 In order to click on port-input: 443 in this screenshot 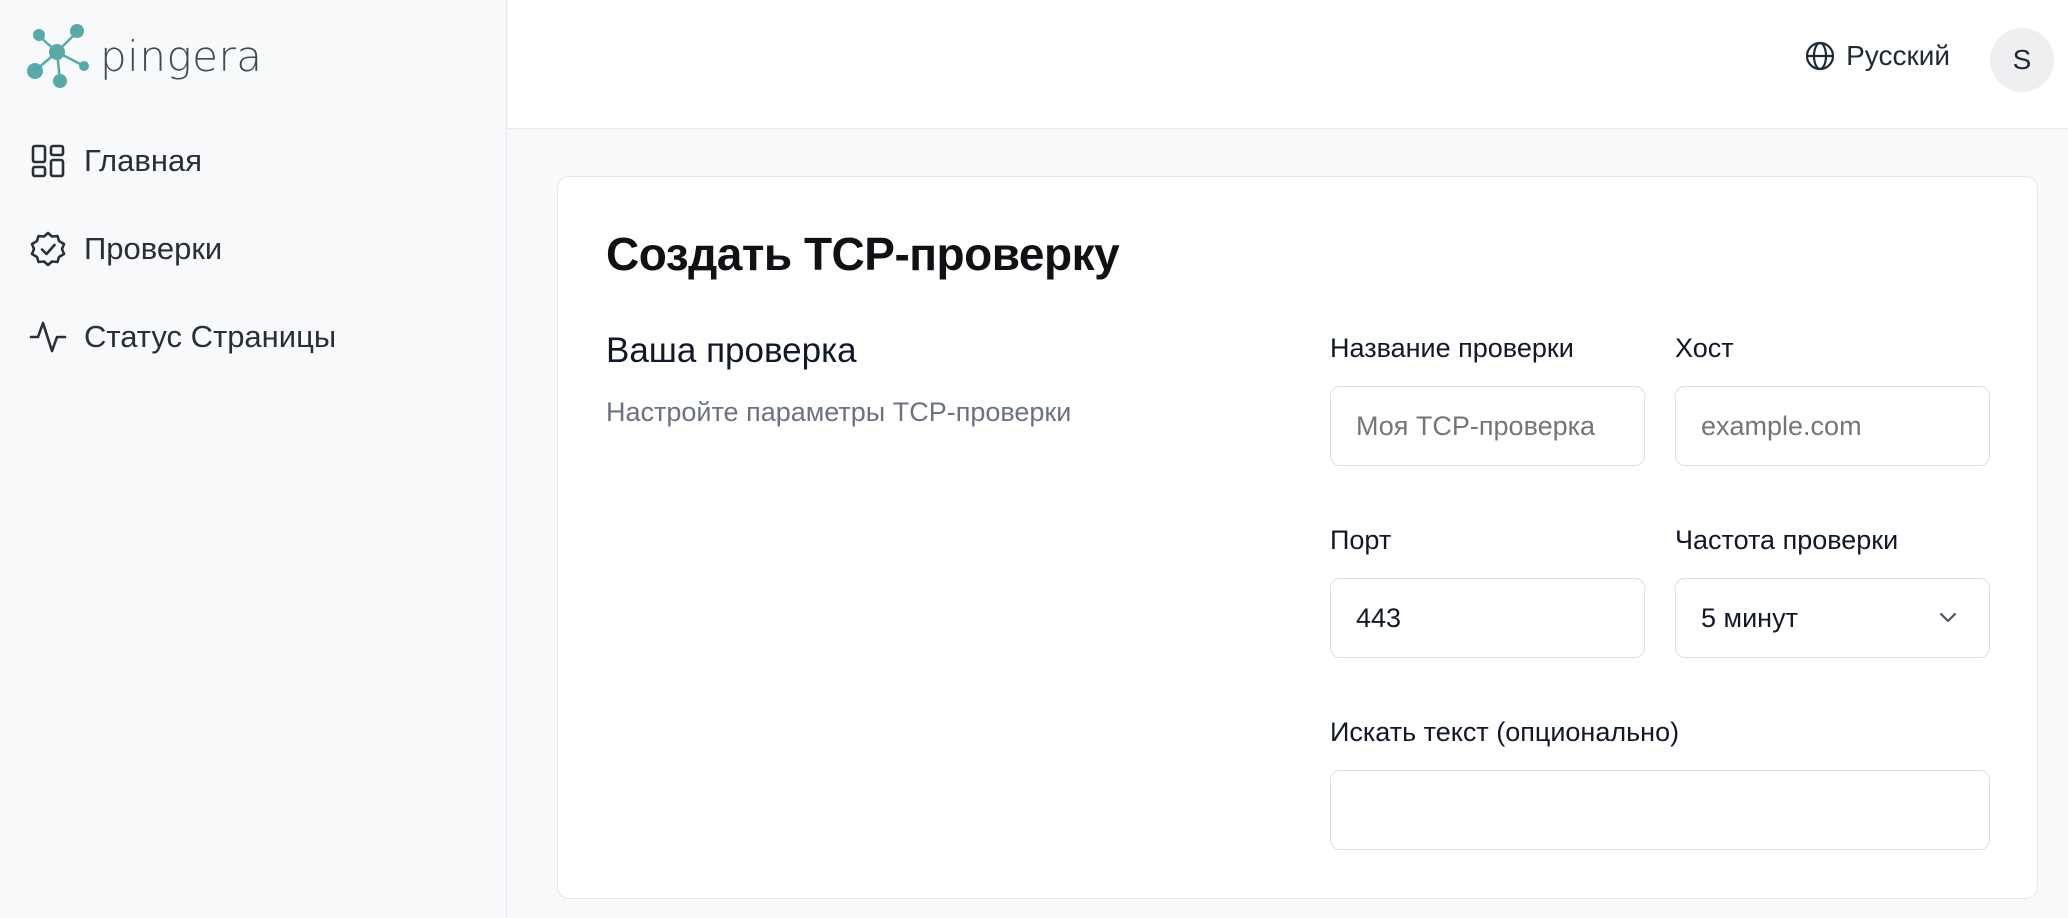, I will do `click(1487, 618)`.